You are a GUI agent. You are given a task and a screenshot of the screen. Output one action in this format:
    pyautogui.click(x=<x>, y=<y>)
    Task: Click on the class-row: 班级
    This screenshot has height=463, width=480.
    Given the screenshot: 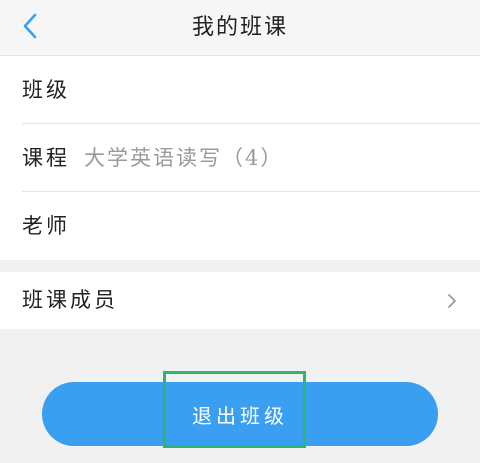 What is the action you would take?
    pyautogui.click(x=240, y=90)
    